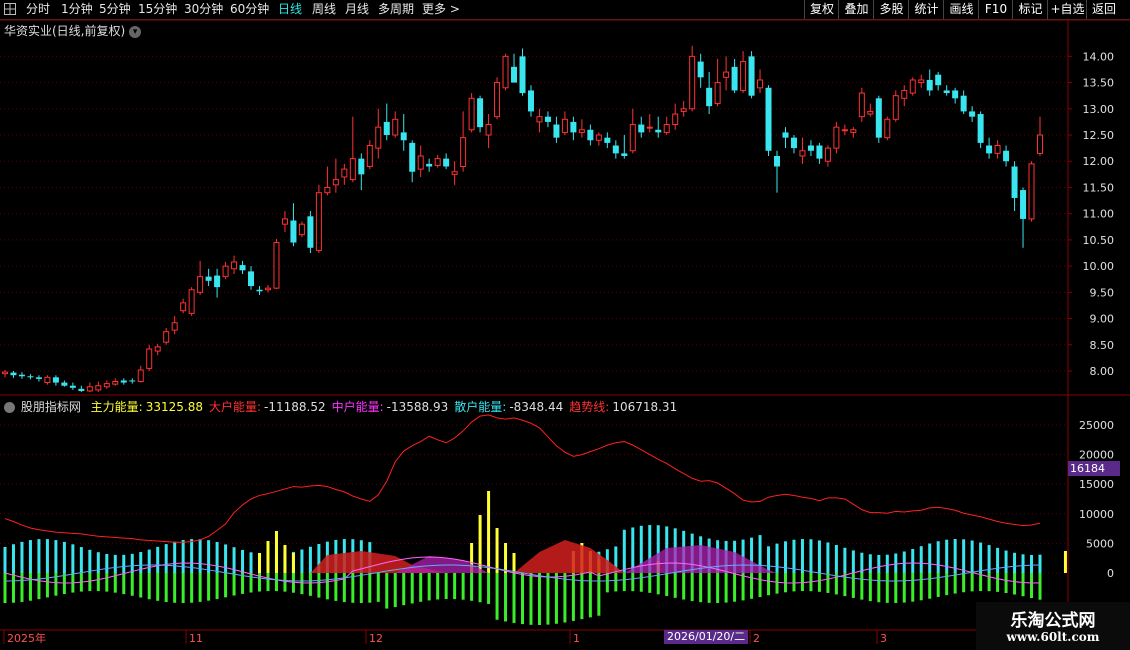  I want to click on time-tick-label: 12, so click(376, 638).